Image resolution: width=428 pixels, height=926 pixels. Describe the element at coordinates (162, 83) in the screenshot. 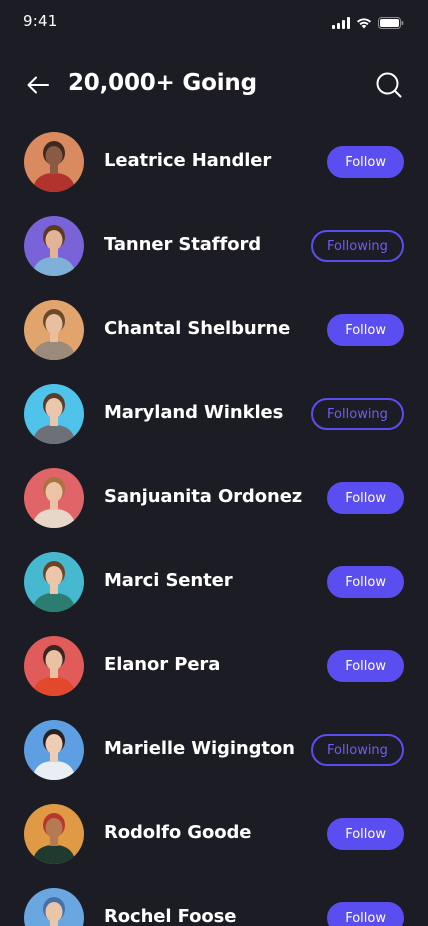

I see `page-title: 20,000+ Going` at that location.